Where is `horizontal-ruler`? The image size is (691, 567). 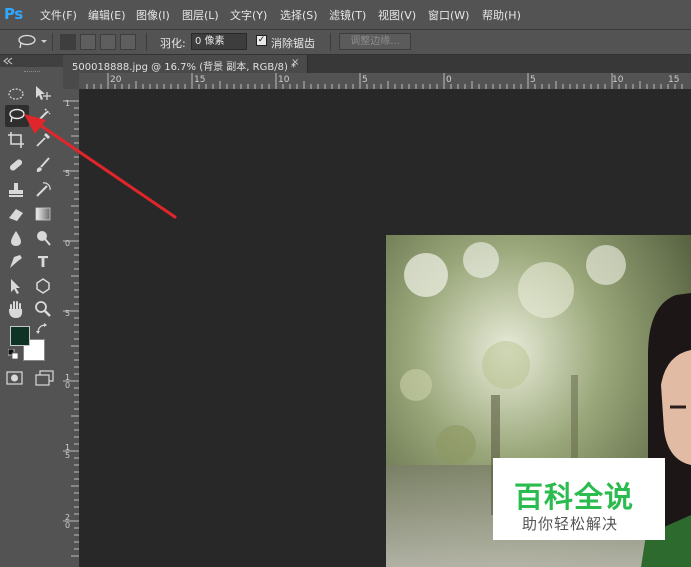 horizontal-ruler is located at coordinates (385, 81).